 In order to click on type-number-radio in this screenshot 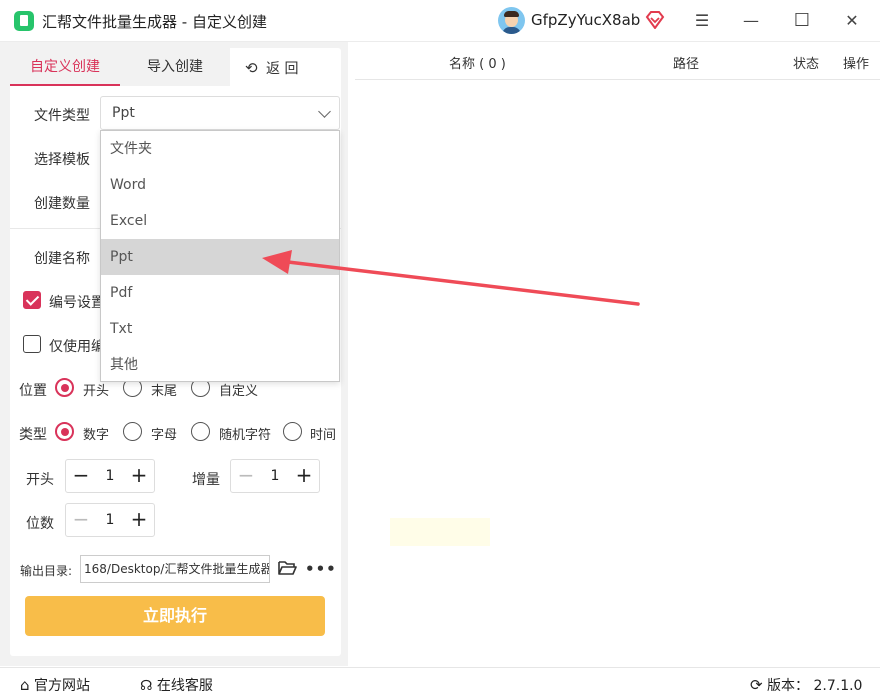, I will do `click(64, 431)`.